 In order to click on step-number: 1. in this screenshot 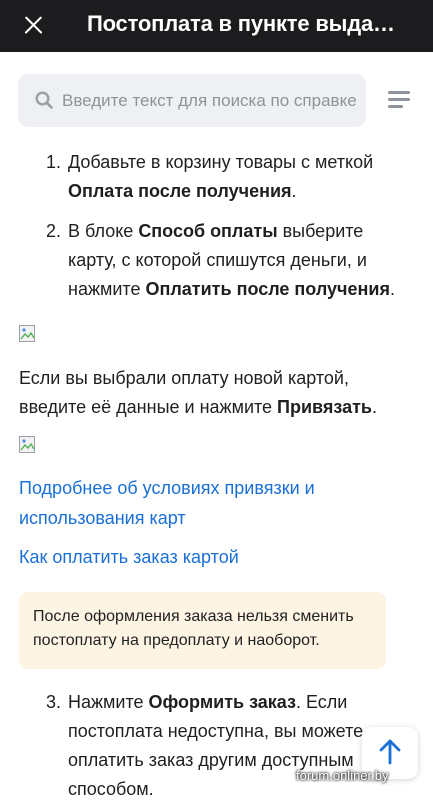, I will do `click(54, 162)`.